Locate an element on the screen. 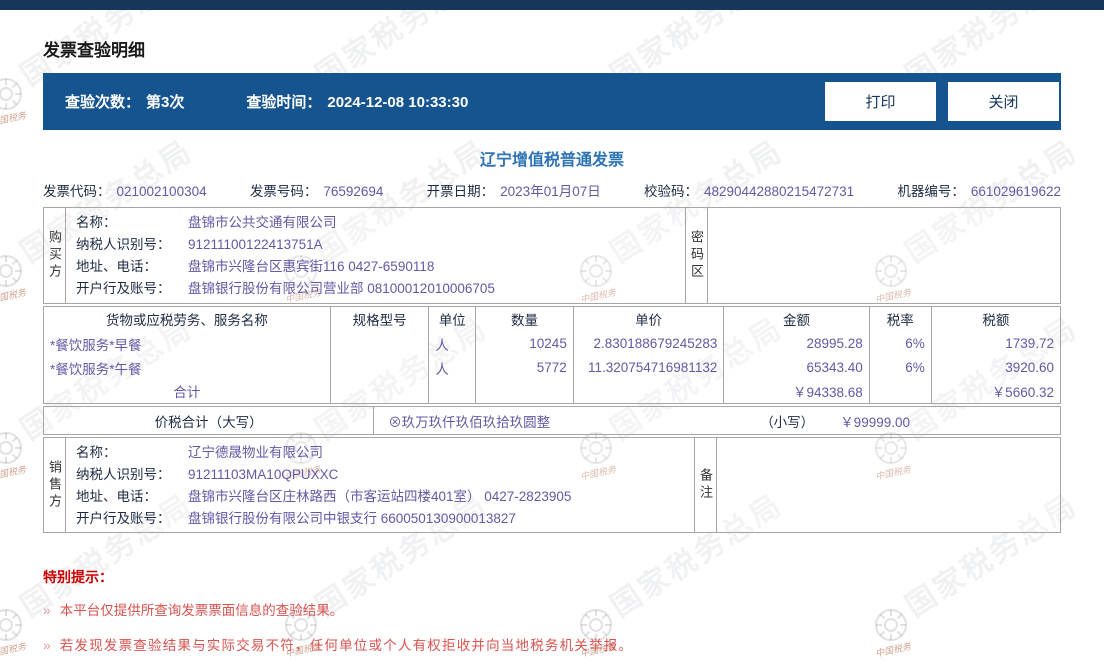 The image size is (1104, 670). seller-address-value: 盘锦市兴隆台区庄林路西（市客运站四楼401室） 0427-2823905 is located at coordinates (380, 496).